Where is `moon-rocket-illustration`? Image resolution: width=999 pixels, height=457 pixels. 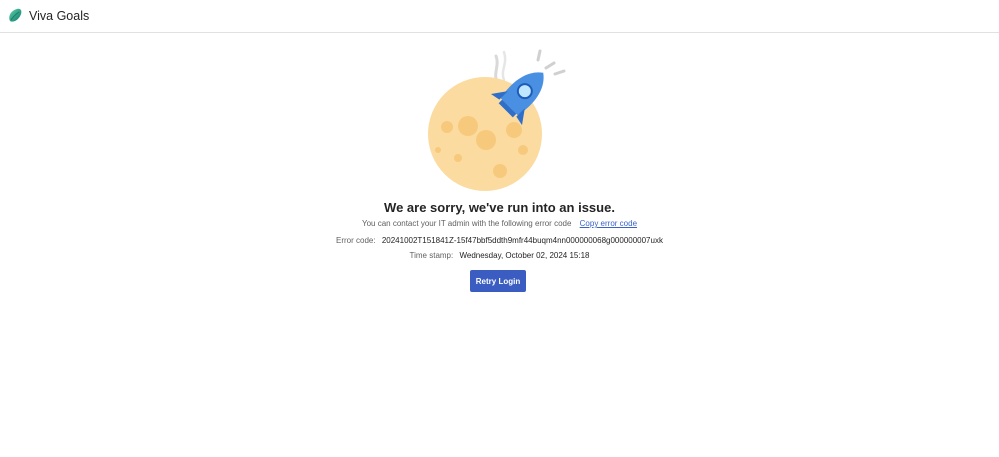 moon-rocket-illustration is located at coordinates (497, 120).